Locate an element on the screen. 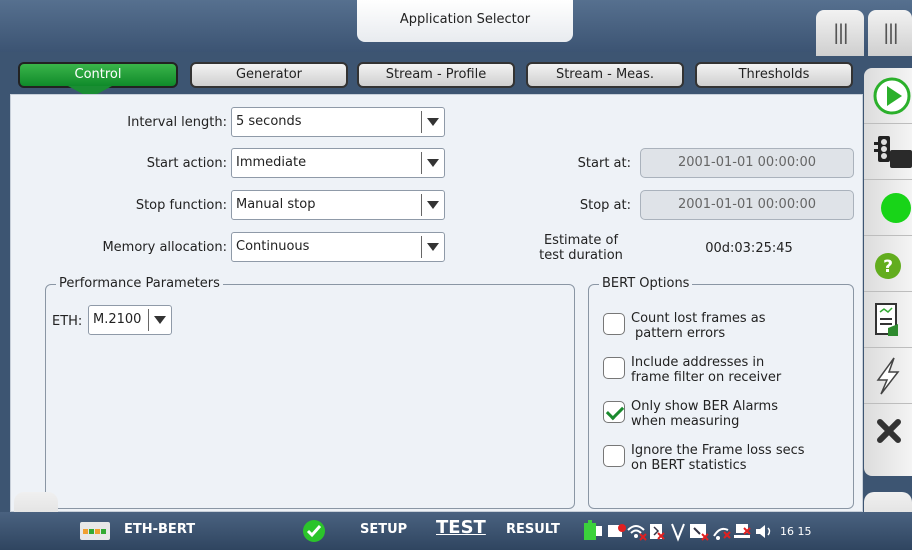 This screenshot has height=550, width=912. lightning-button is located at coordinates (888, 376).